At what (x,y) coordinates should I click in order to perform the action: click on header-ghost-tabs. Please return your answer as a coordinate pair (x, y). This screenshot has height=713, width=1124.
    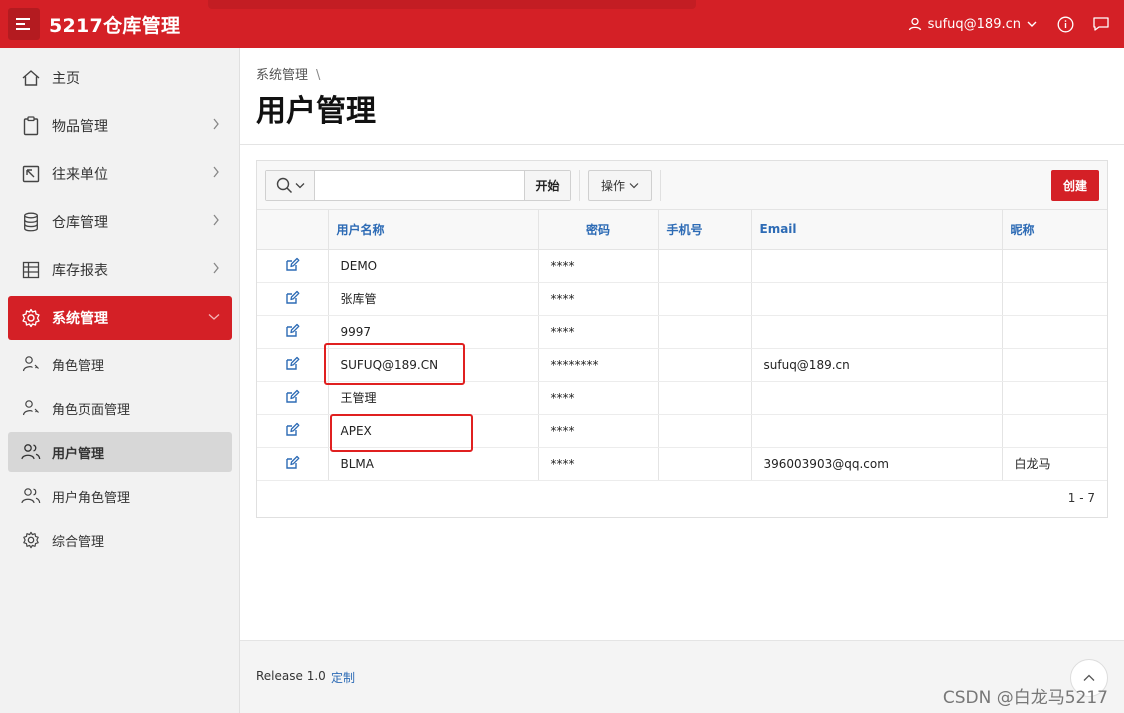
    Looking at the image, I should click on (452, 4).